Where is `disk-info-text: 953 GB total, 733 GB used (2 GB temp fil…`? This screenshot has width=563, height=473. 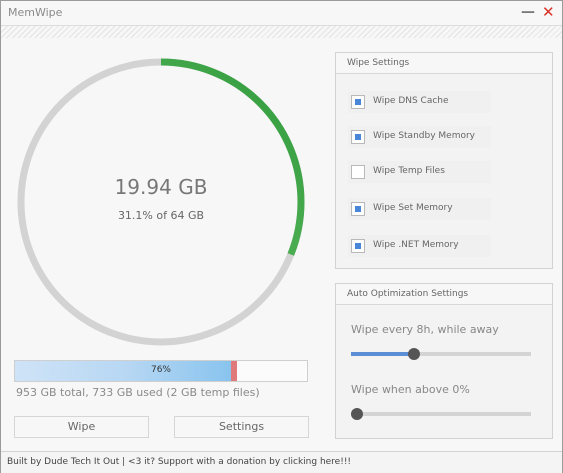
disk-info-text: 953 GB total, 733 GB used (2 GB temp fil… is located at coordinates (138, 392).